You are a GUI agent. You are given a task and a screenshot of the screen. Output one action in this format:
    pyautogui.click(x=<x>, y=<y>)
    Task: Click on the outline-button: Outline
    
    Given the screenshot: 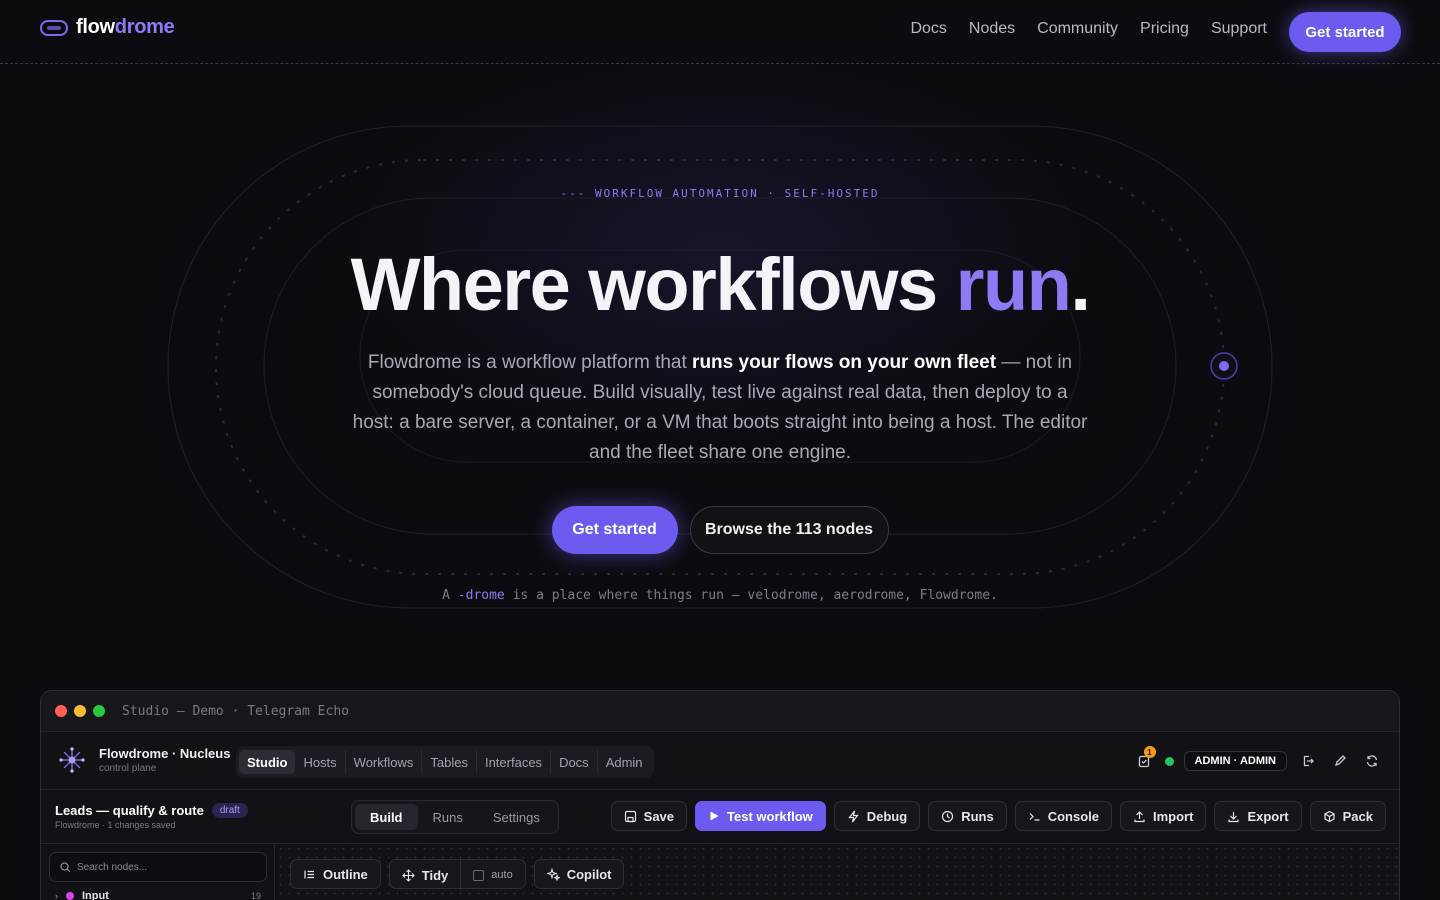 What is the action you would take?
    pyautogui.click(x=335, y=874)
    